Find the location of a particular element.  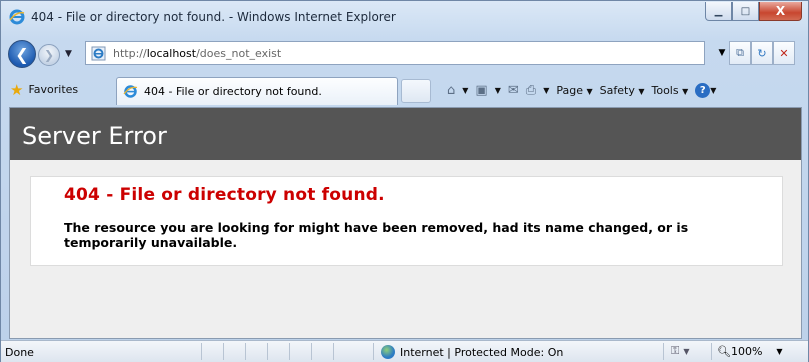

ie-logo-icon is located at coordinates (17, 17).